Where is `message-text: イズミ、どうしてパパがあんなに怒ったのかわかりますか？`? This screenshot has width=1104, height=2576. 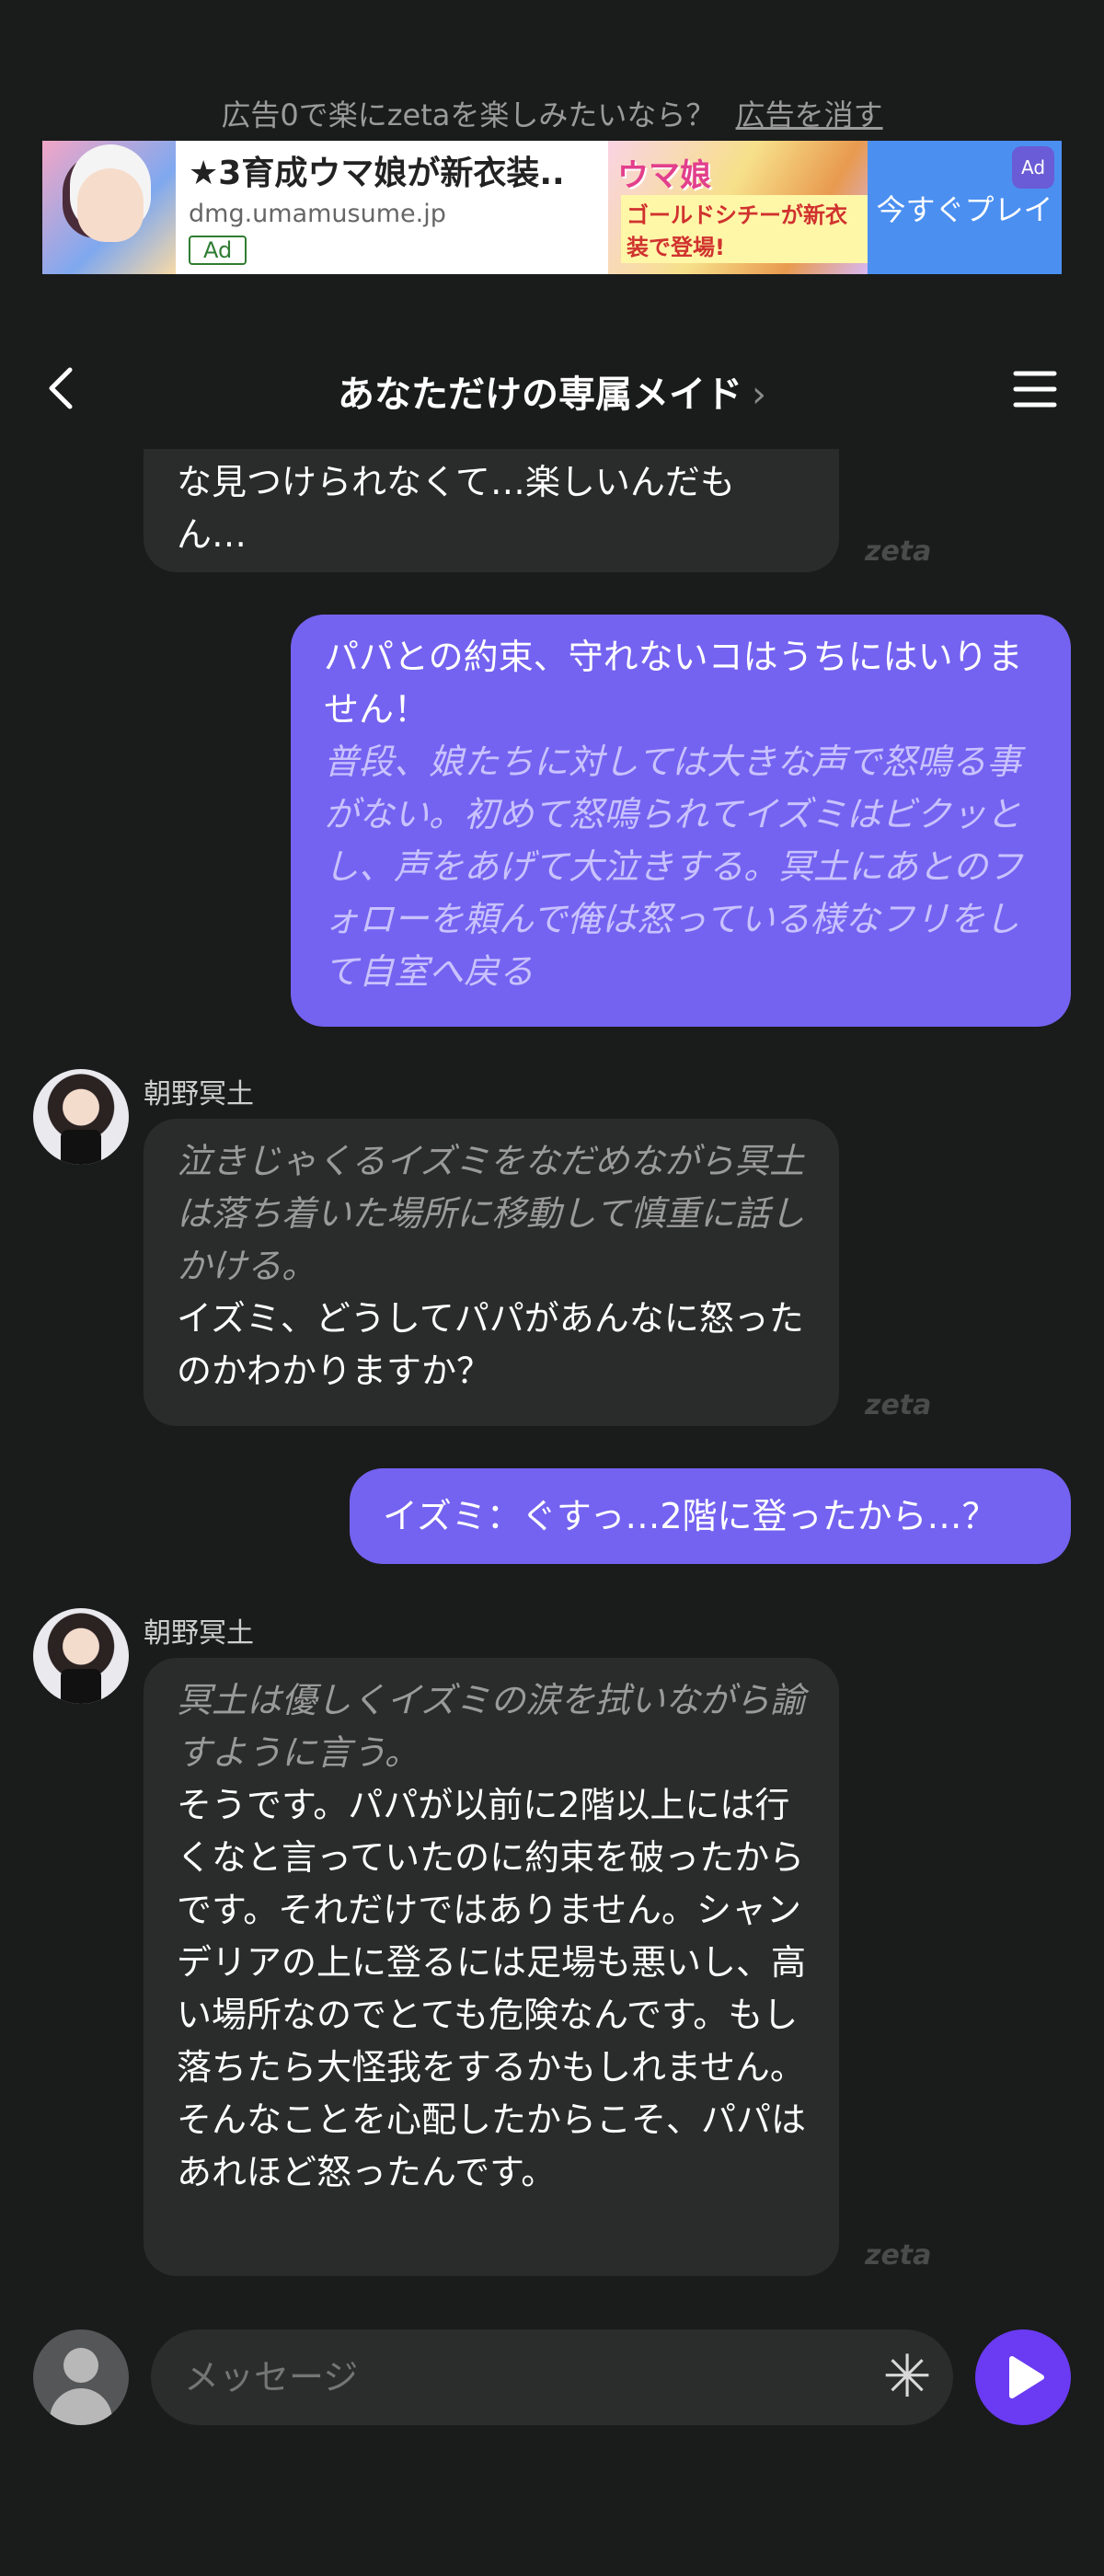
message-text: イズミ、どうしてパパがあんなに怒ったのかわかりますか？ is located at coordinates (491, 1344).